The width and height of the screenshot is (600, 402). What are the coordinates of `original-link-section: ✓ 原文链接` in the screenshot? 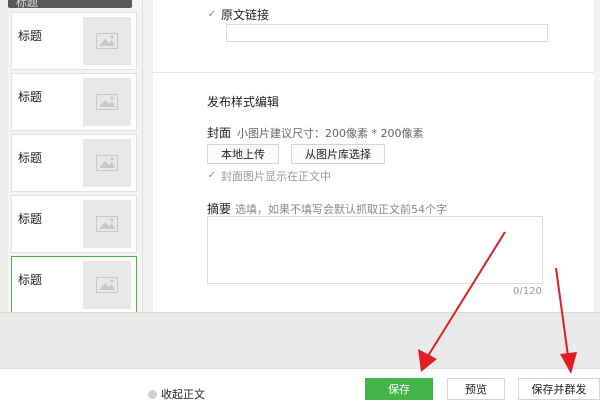 It's located at (376, 36).